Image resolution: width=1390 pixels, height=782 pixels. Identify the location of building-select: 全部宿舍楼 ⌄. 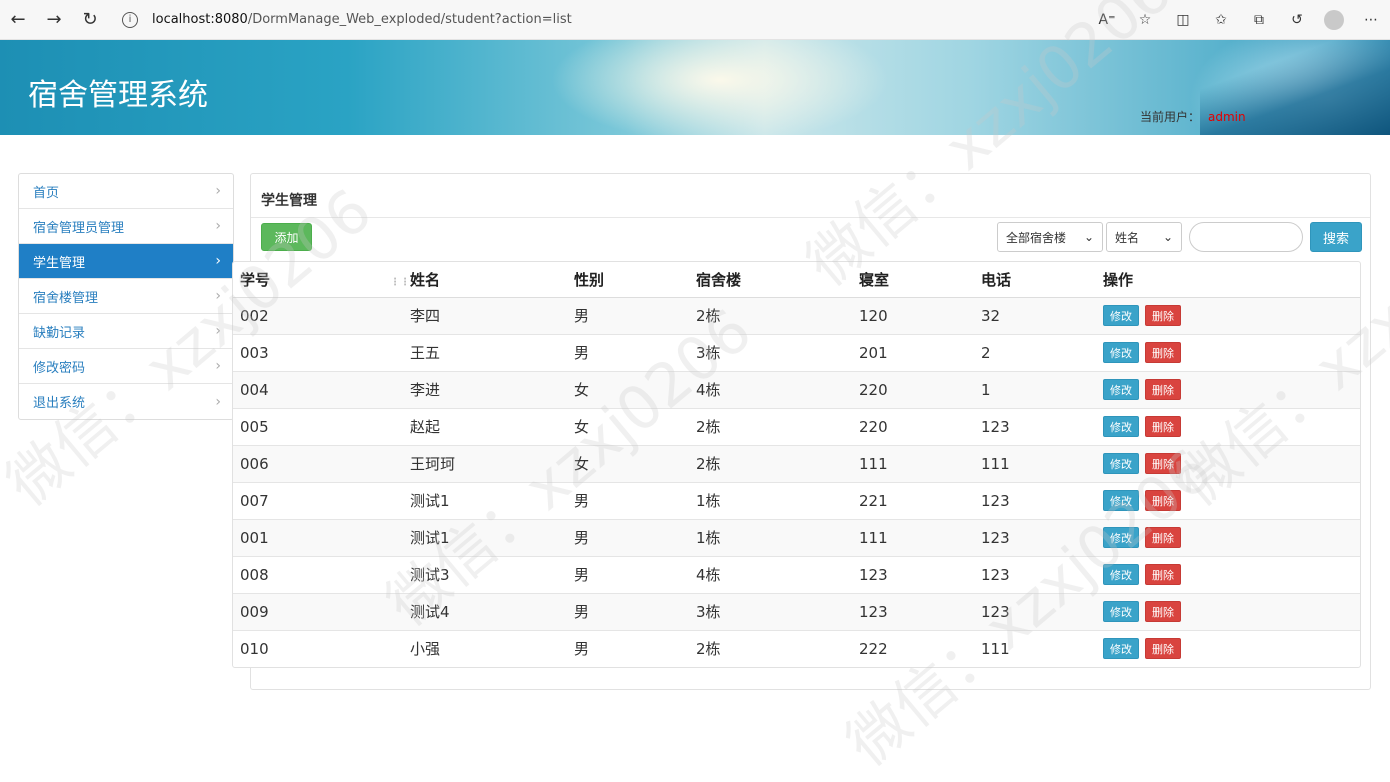
(1050, 237).